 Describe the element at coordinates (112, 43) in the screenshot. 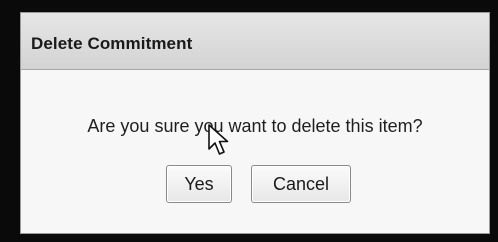

I see `dialog-title: Delete Commitment` at that location.